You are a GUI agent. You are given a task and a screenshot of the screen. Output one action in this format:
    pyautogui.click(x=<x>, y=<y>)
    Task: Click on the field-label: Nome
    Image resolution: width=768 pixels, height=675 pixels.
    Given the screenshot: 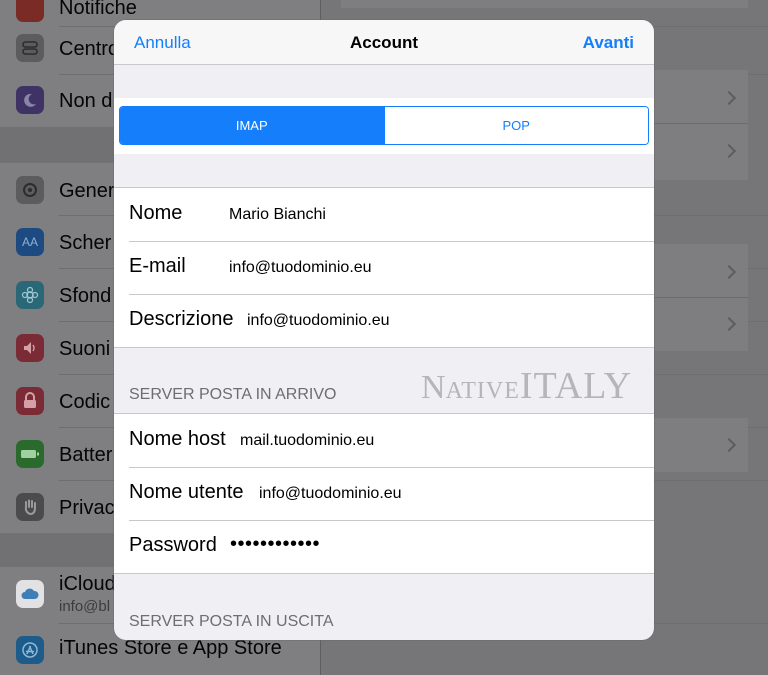 What is the action you would take?
    pyautogui.click(x=156, y=213)
    